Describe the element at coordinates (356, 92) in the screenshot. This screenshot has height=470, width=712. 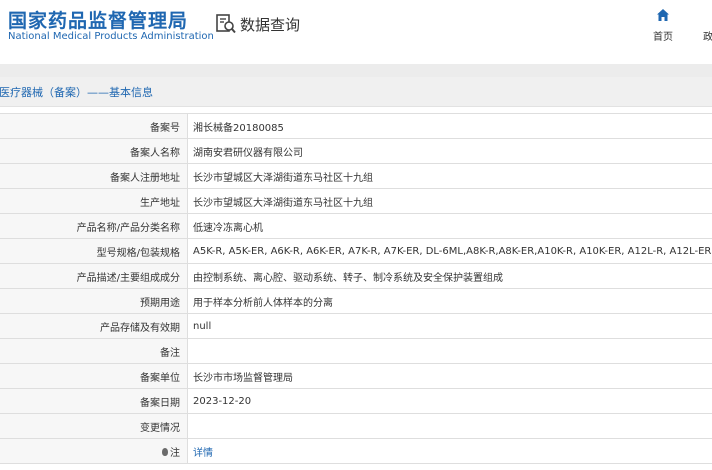
I see `breadcrumb-bar: 医疗器械（备案）——基本信息` at that location.